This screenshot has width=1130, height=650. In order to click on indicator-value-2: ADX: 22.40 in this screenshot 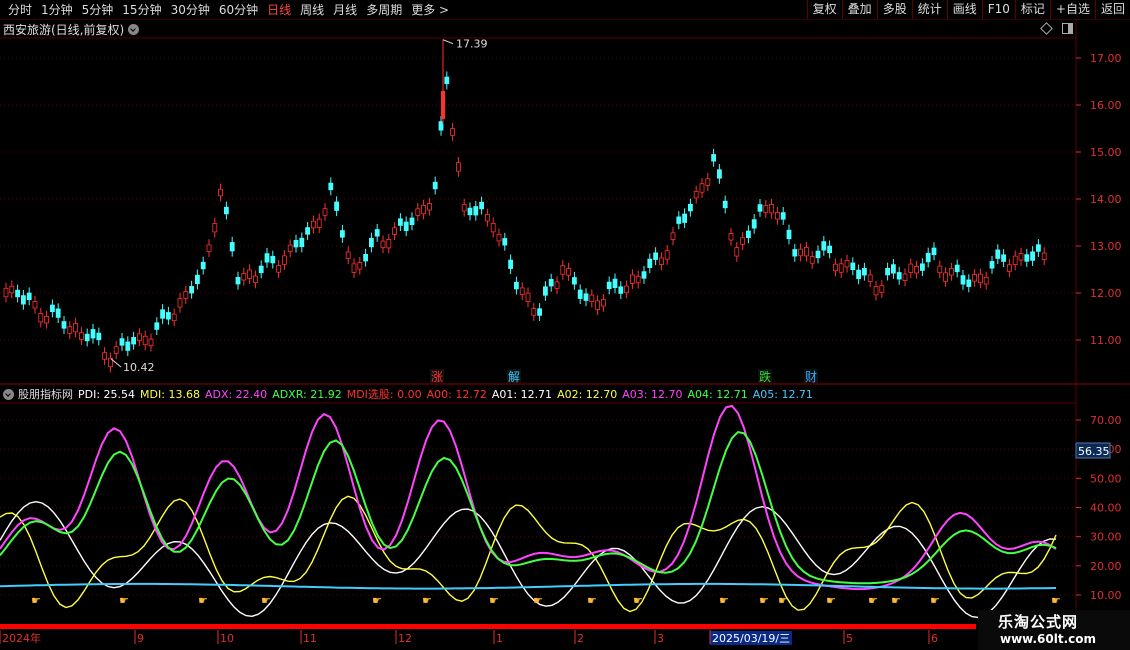, I will do `click(236, 394)`.